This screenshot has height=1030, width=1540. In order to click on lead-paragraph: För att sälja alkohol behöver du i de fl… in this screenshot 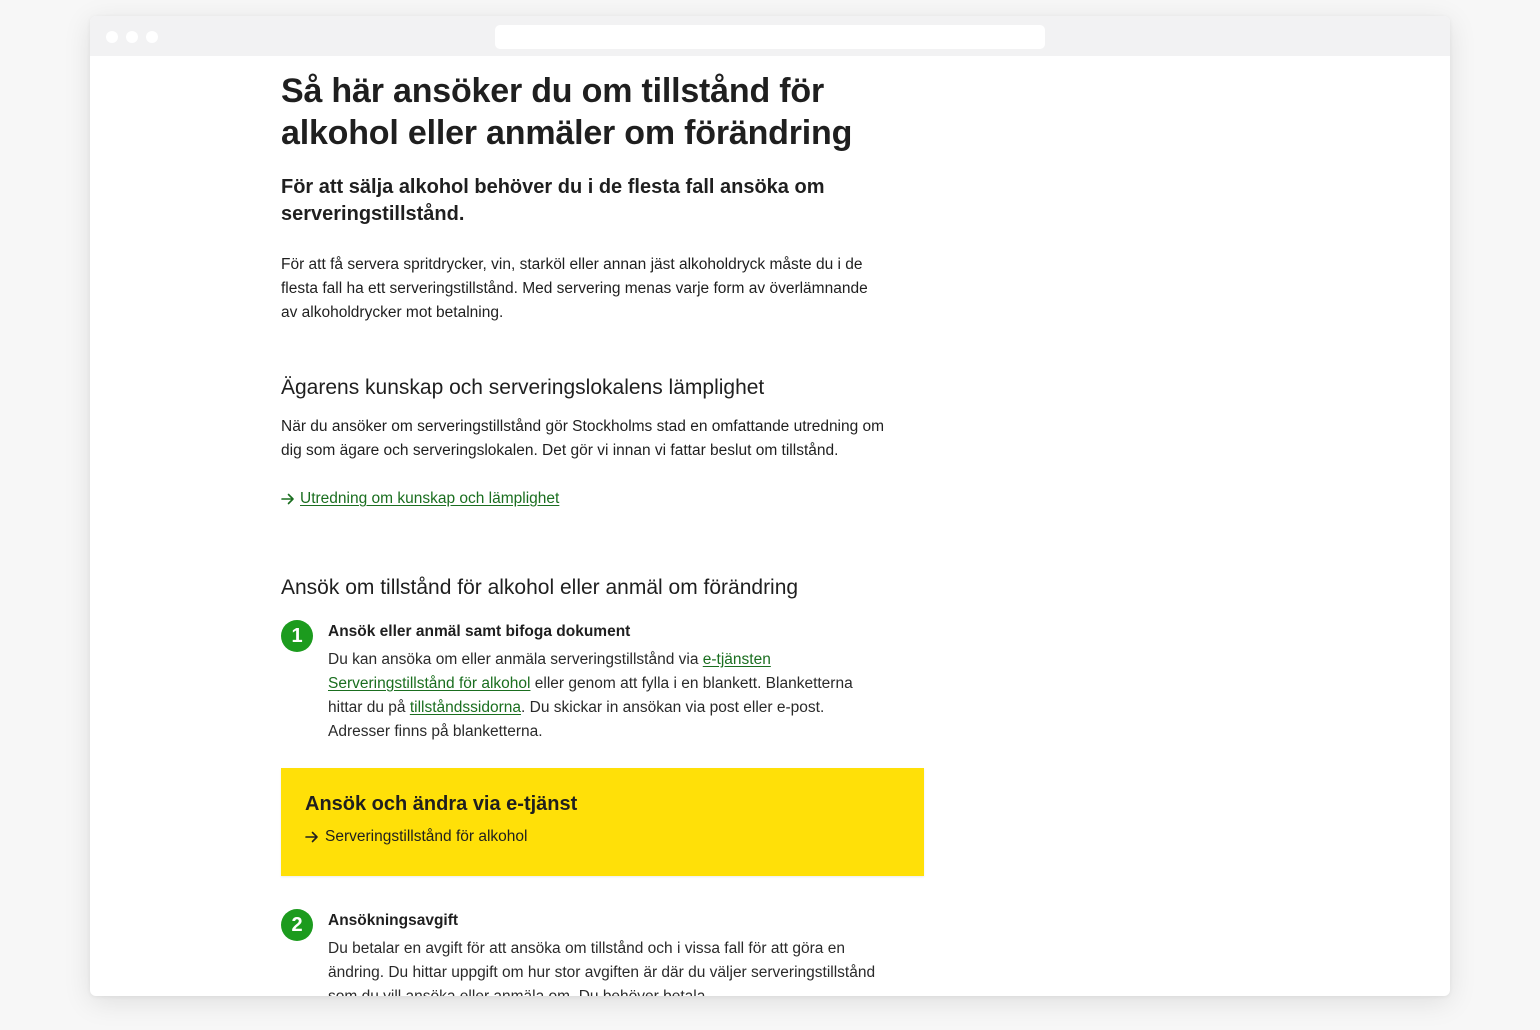, I will do `click(553, 200)`.